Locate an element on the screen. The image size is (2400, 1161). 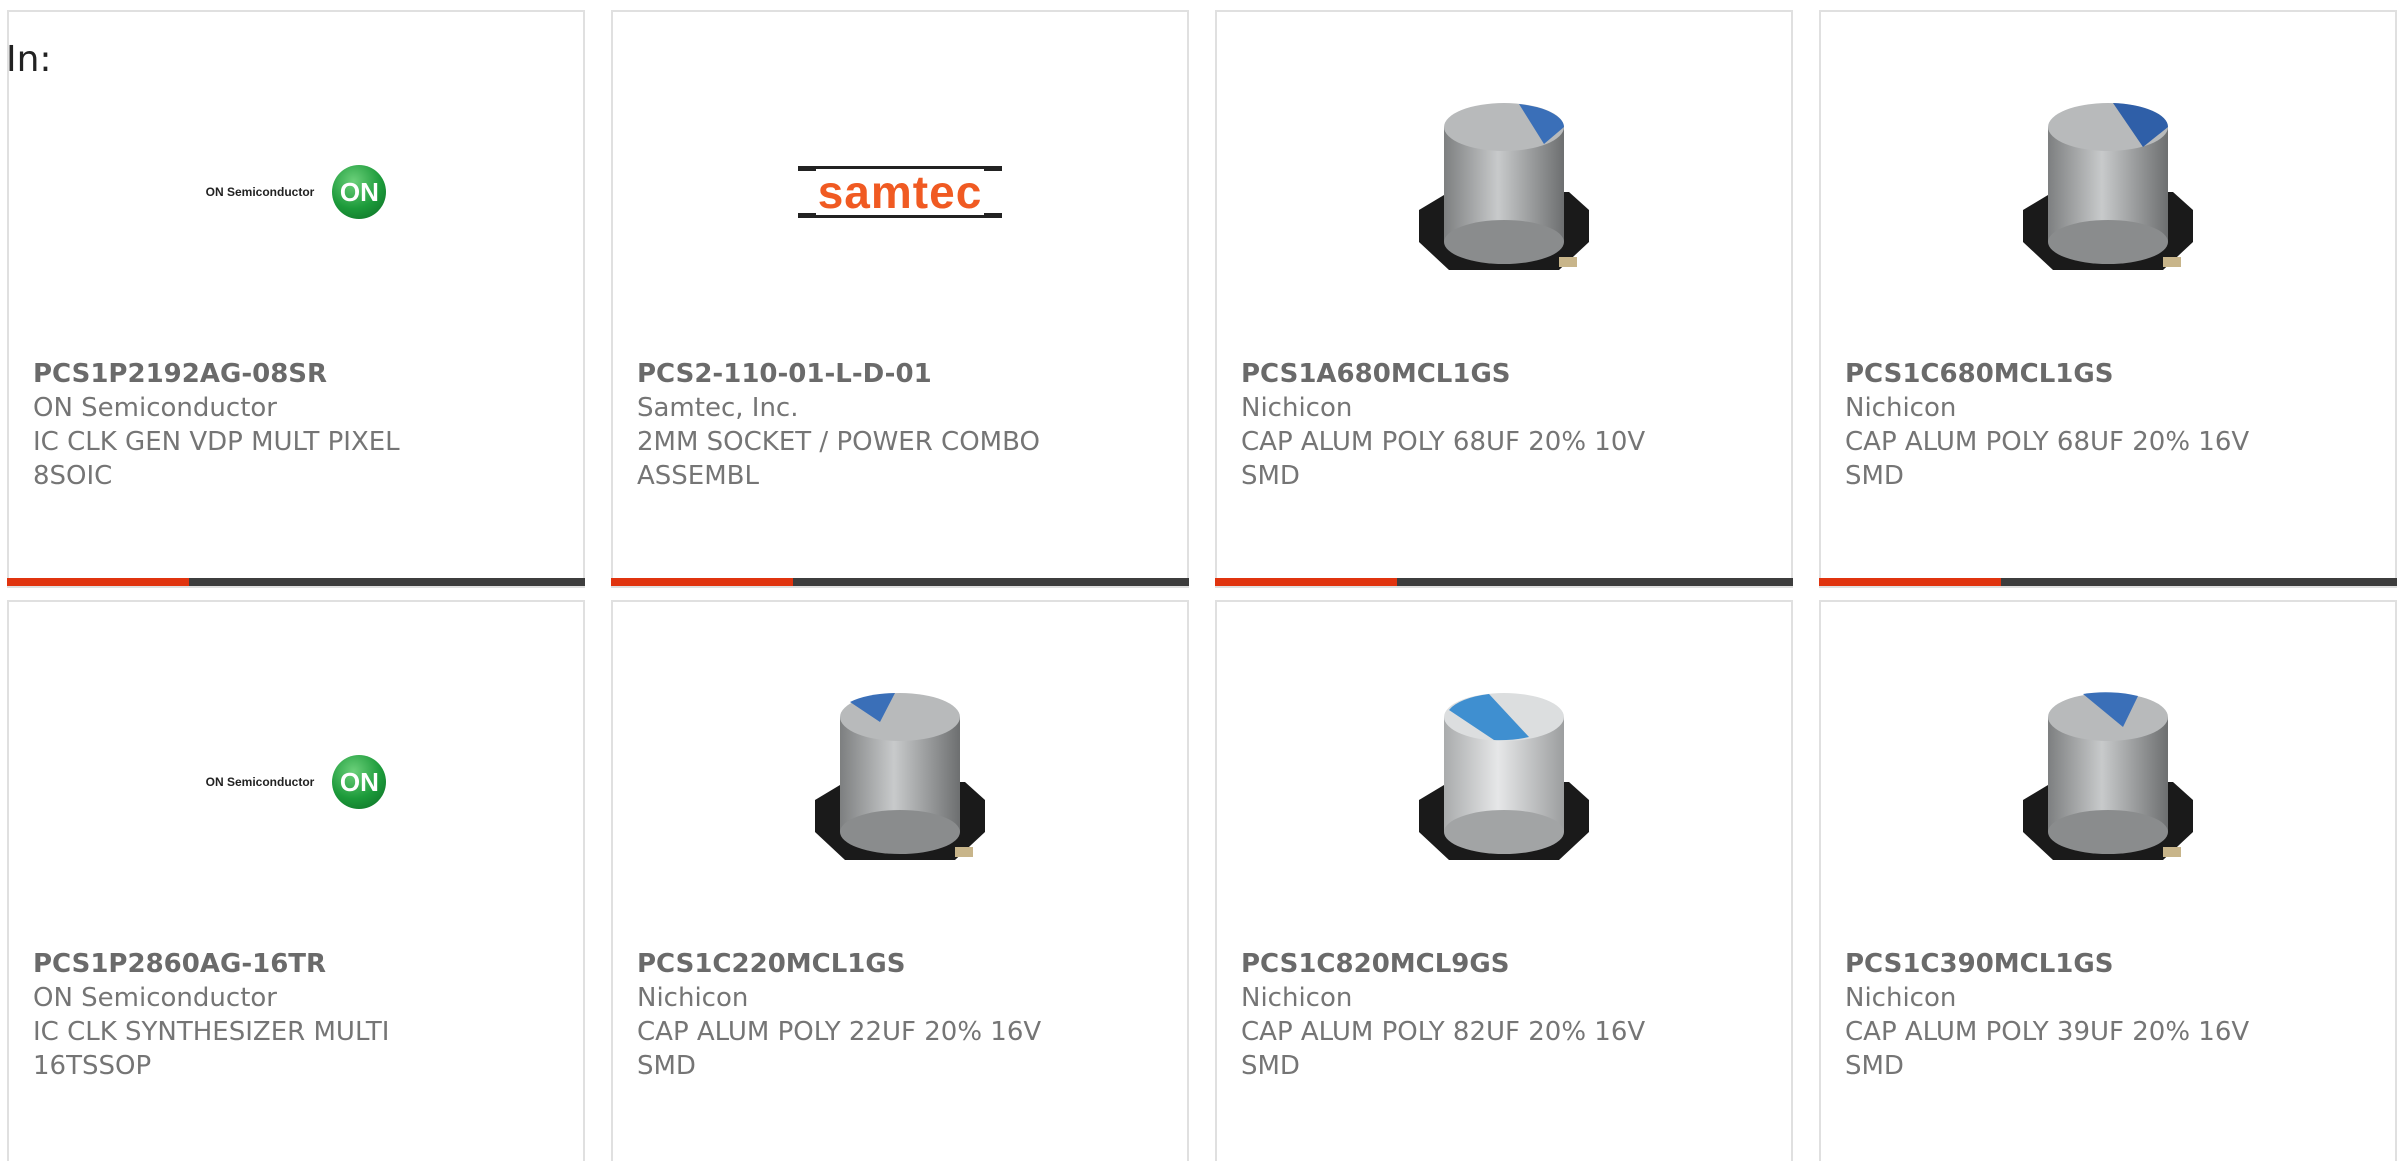
description: CAP ALUM POLY 22UF 20% 16V SMD is located at coordinates (839, 1049).